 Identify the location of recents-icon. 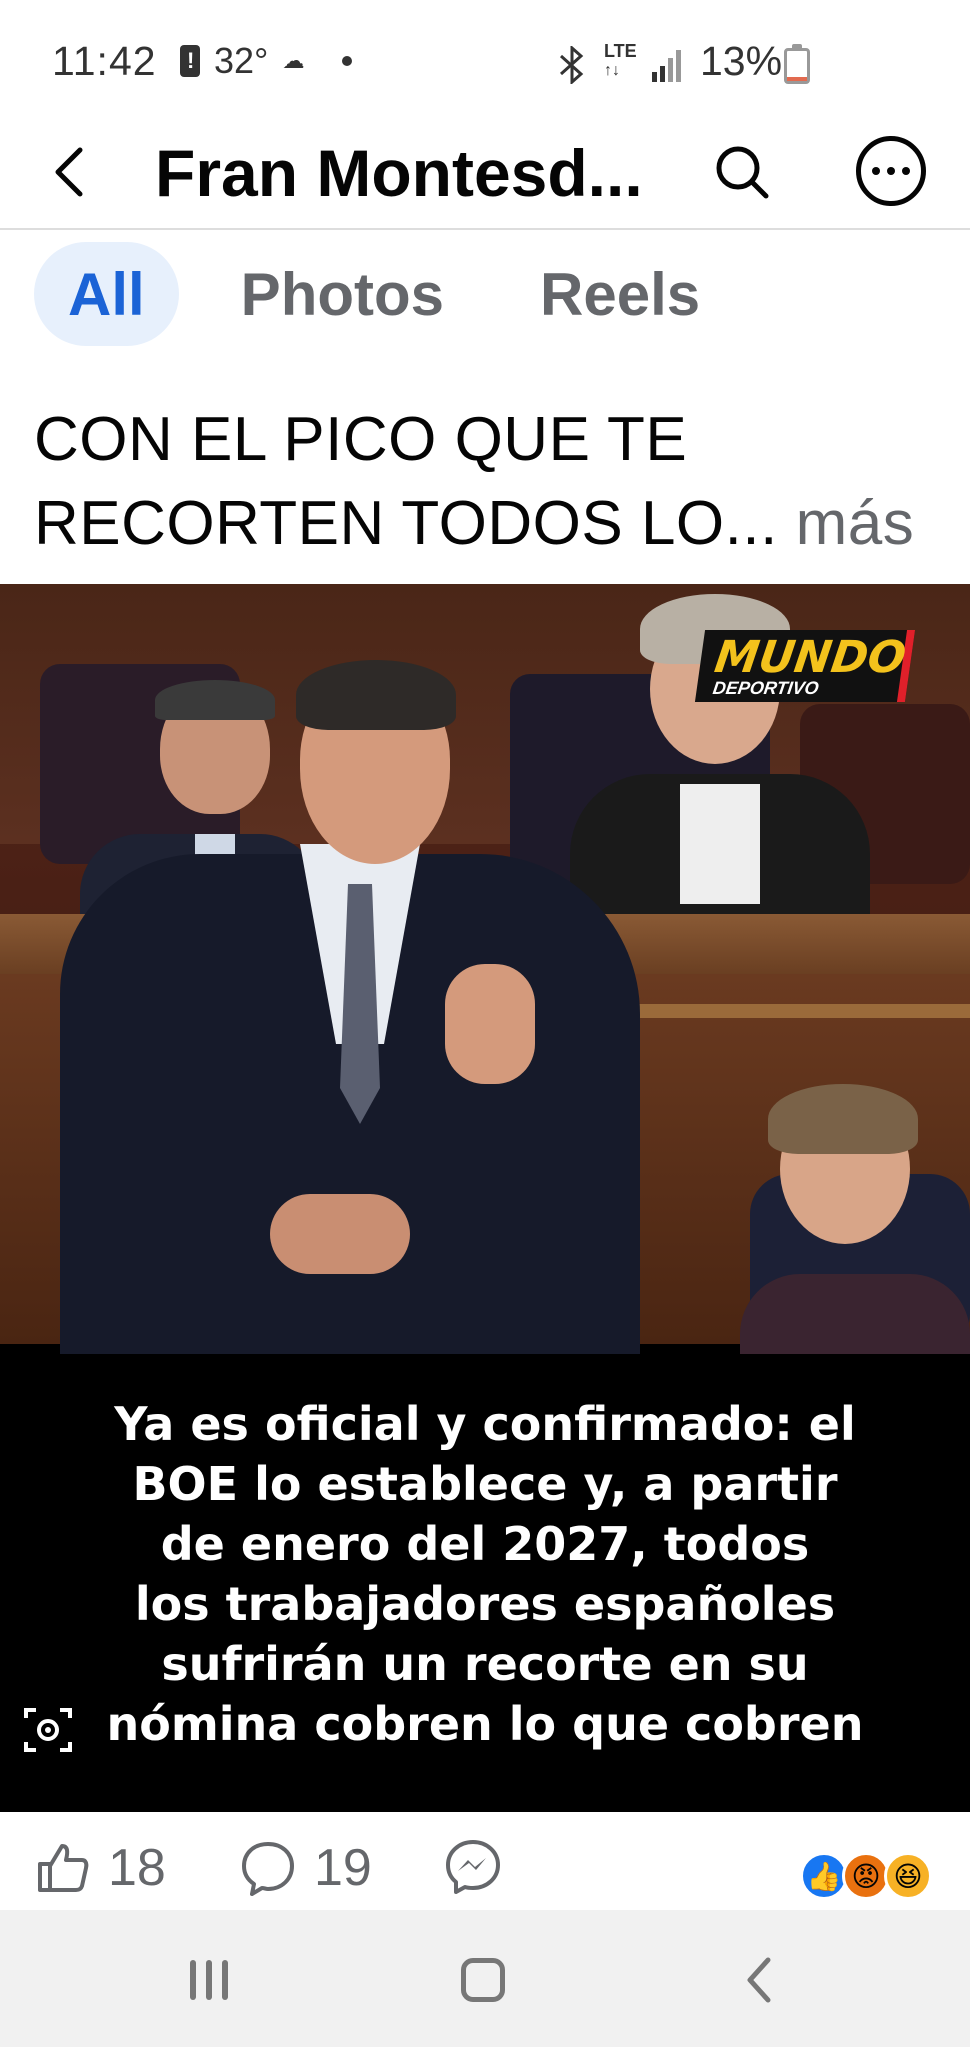
(209, 1980).